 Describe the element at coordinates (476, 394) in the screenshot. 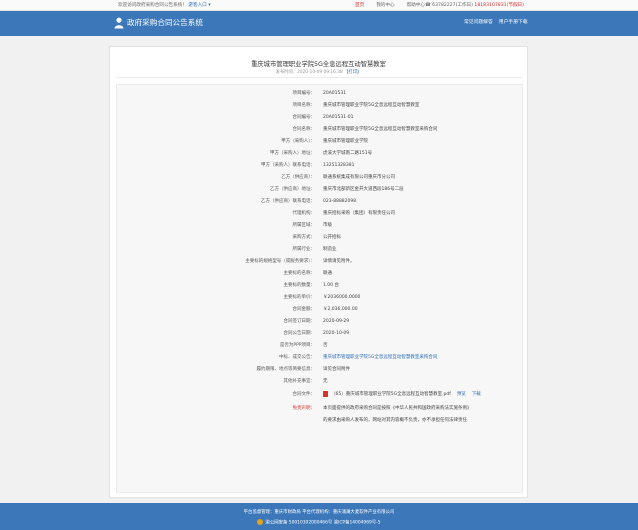

I see `download-button: 下载` at that location.